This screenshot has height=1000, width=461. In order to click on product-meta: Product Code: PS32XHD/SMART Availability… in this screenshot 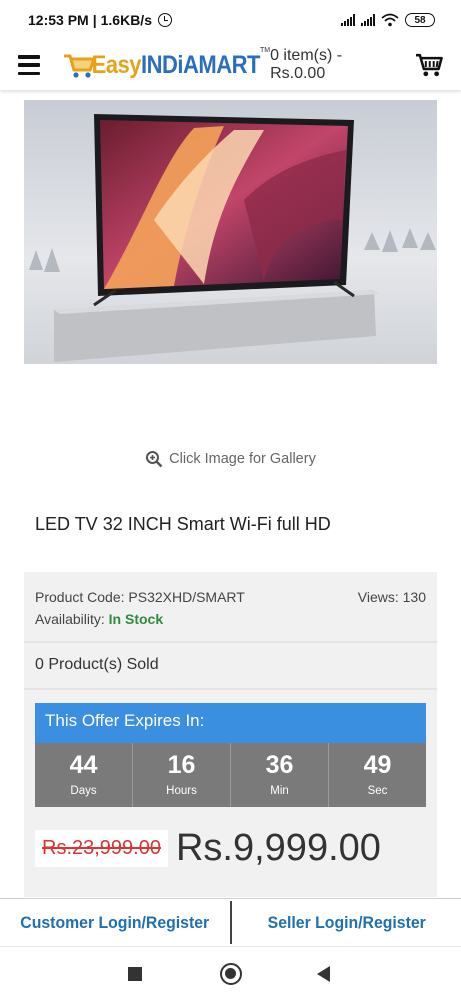, I will do `click(140, 608)`.